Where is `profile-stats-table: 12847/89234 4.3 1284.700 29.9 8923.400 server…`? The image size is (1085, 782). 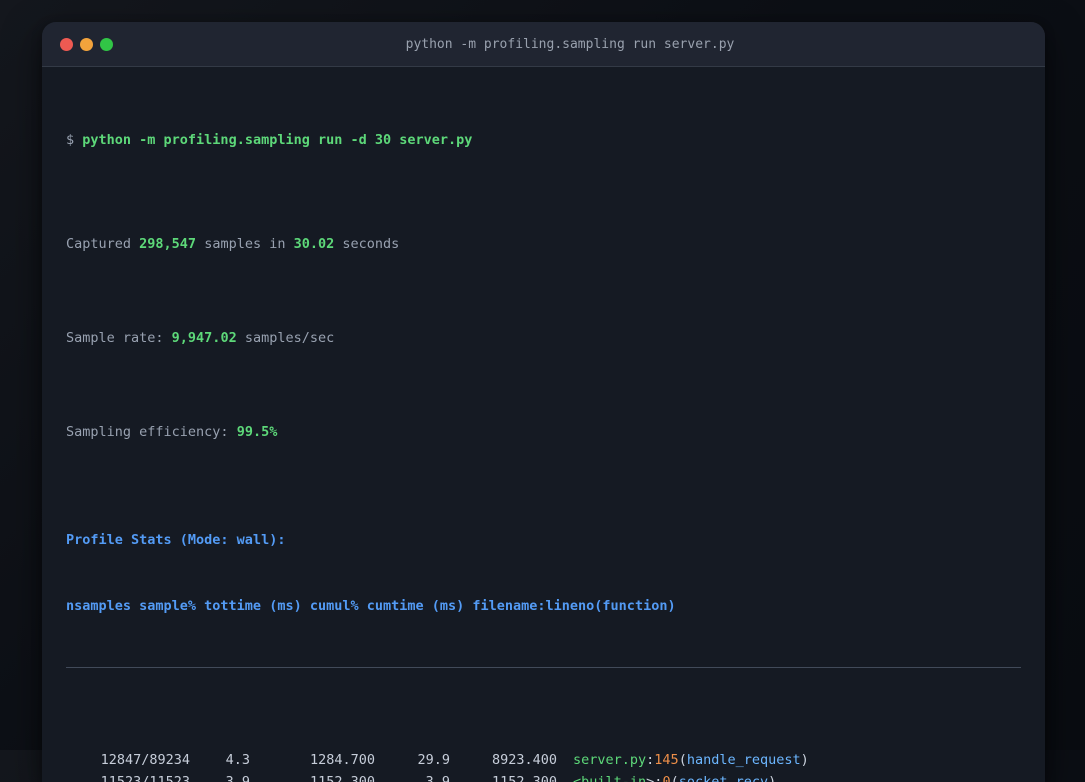 profile-stats-table: 12847/89234 4.3 1284.700 29.9 8923.400 server… is located at coordinates (543, 765).